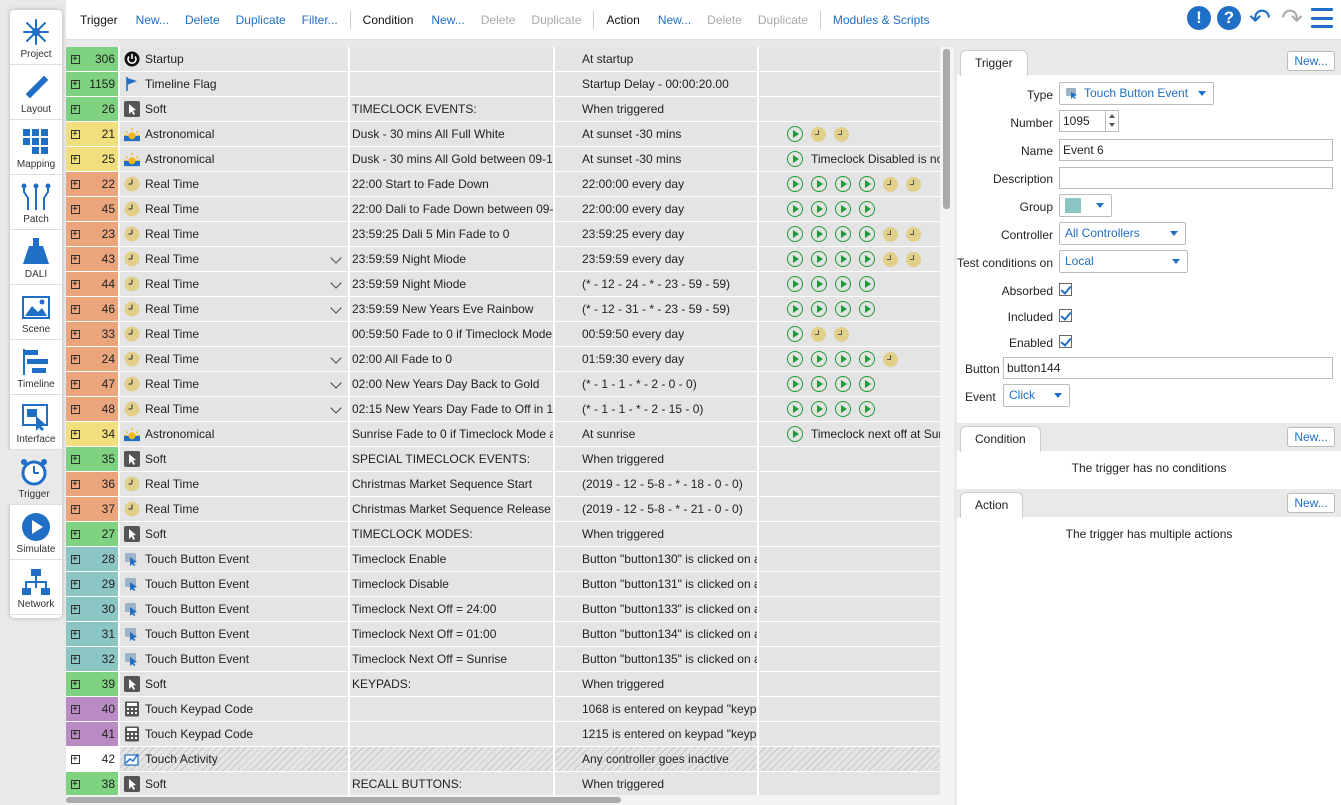  What do you see at coordinates (261, 20) in the screenshot?
I see `trigger-duplicate-button: Duplicate` at bounding box center [261, 20].